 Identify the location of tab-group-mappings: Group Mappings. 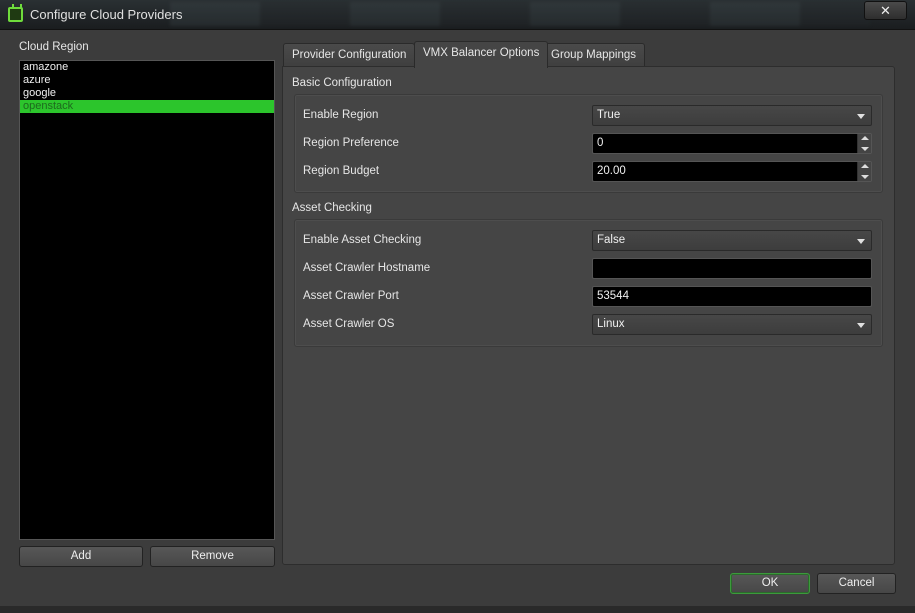
(594, 55).